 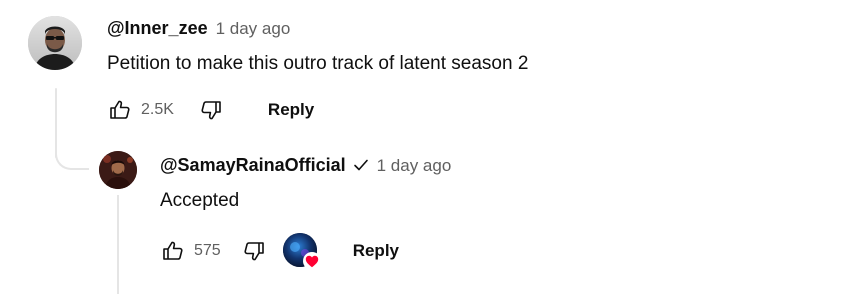 I want to click on heart-icon, so click(x=311, y=261).